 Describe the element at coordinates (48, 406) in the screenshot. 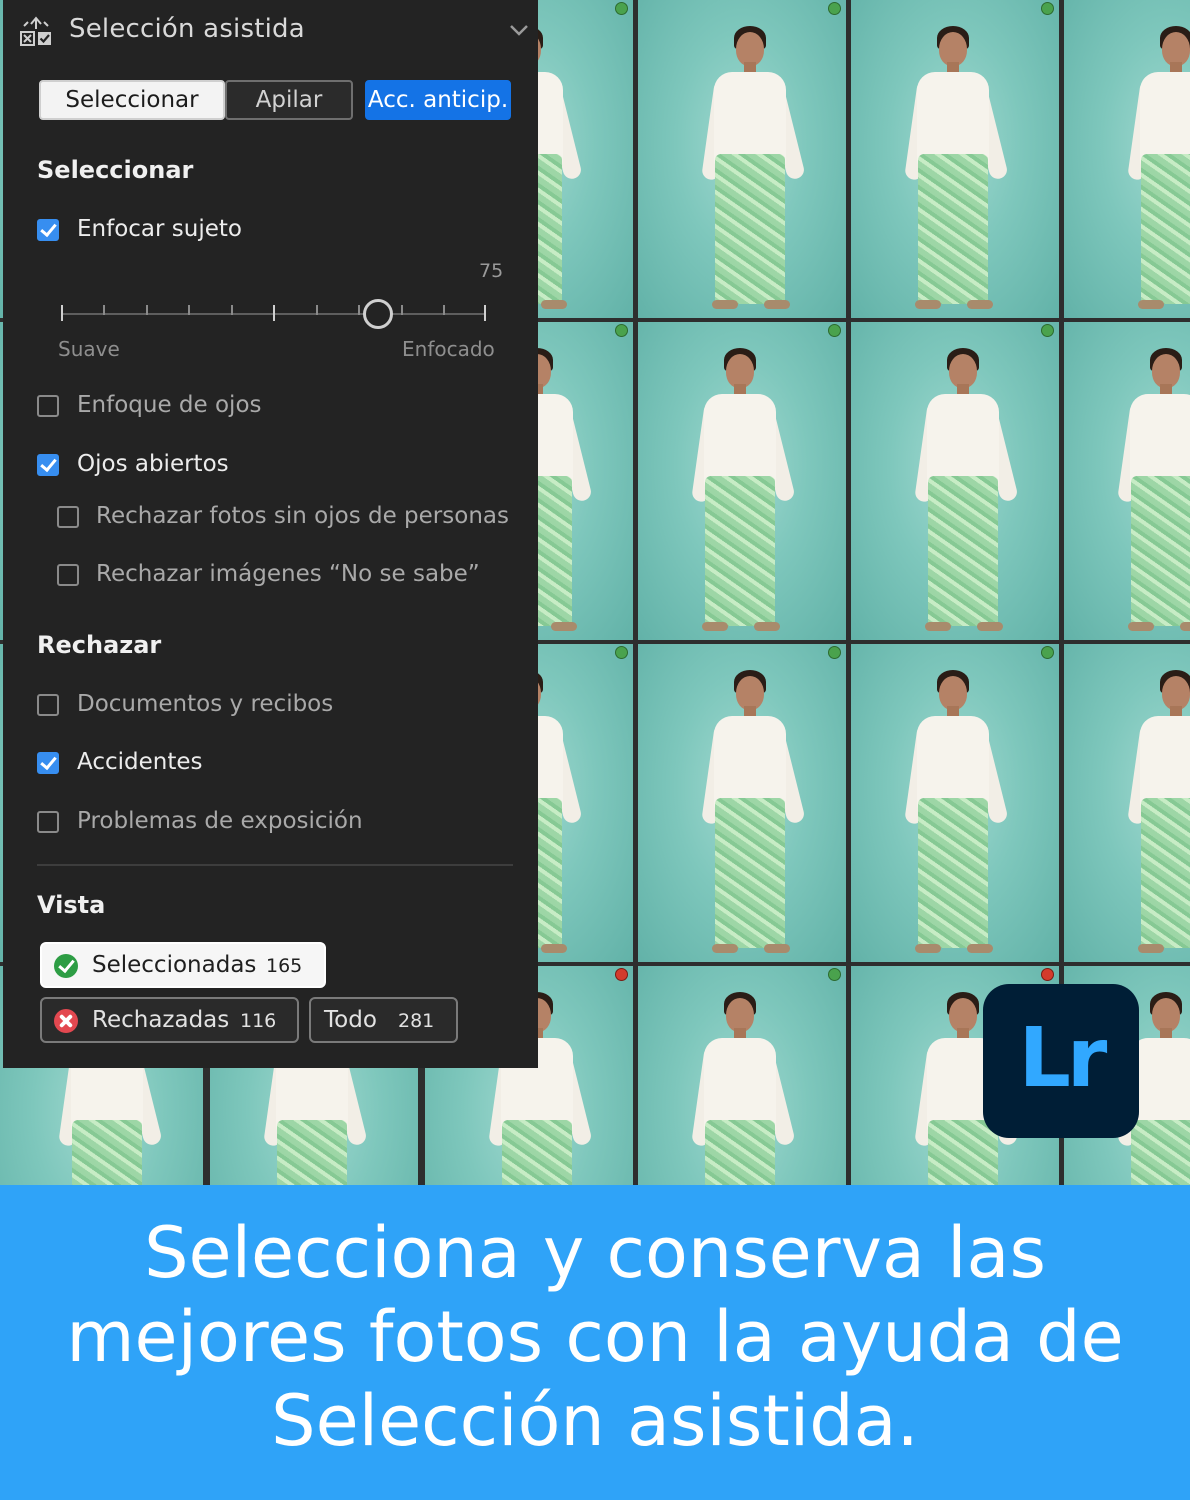

I see `eye-focus-checkbox` at that location.